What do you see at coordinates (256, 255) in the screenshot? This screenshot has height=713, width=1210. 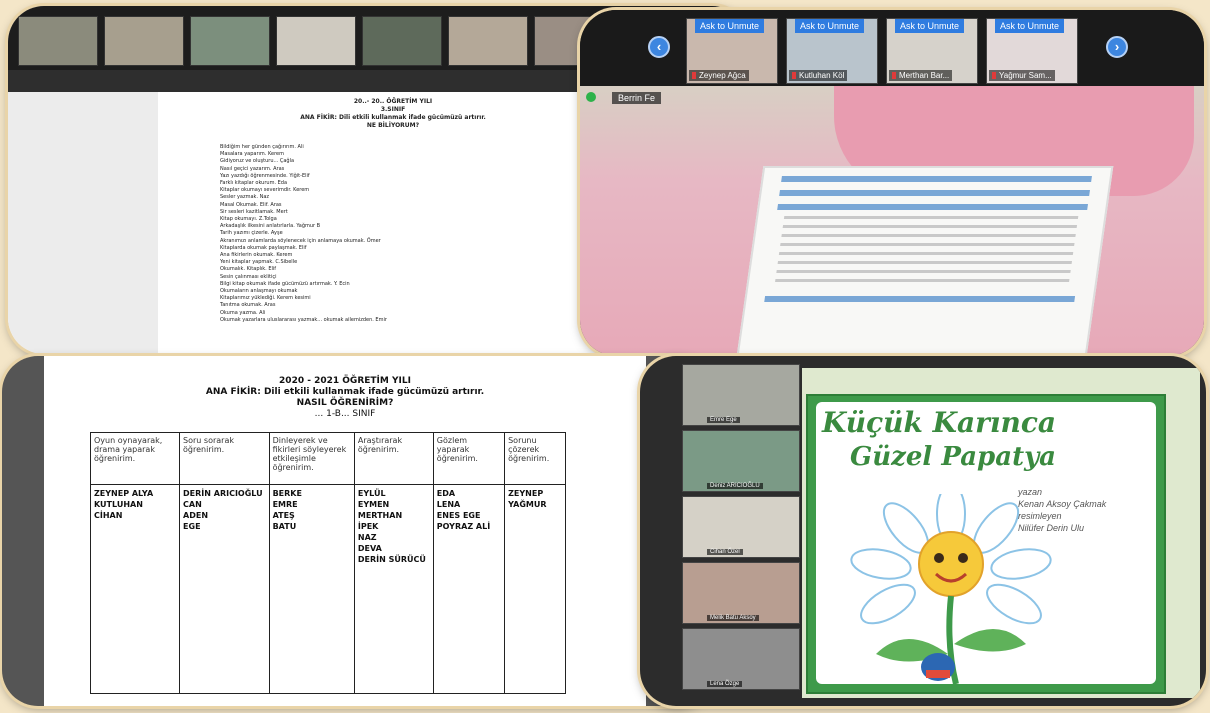 I see `doc-line: Ana fikirlerin okumak. Kerem` at bounding box center [256, 255].